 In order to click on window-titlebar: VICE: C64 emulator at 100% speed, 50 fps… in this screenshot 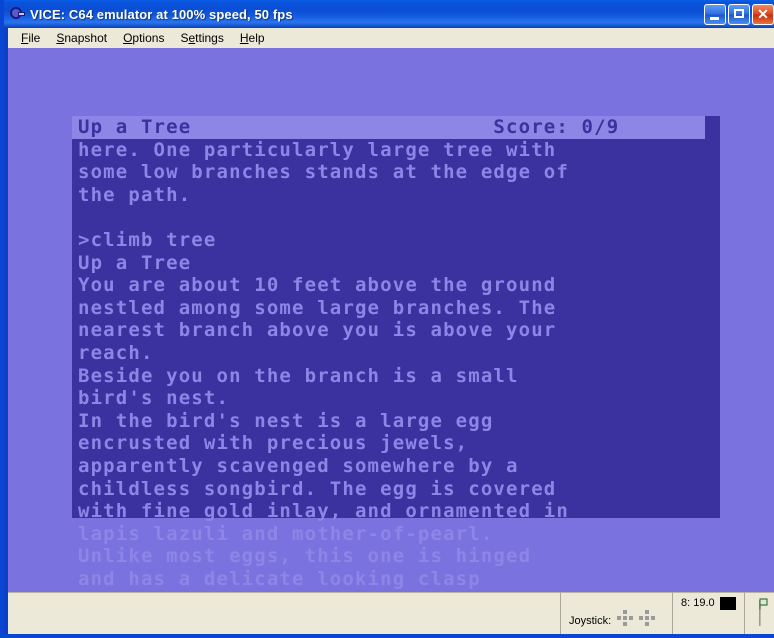, I will do `click(389, 14)`.